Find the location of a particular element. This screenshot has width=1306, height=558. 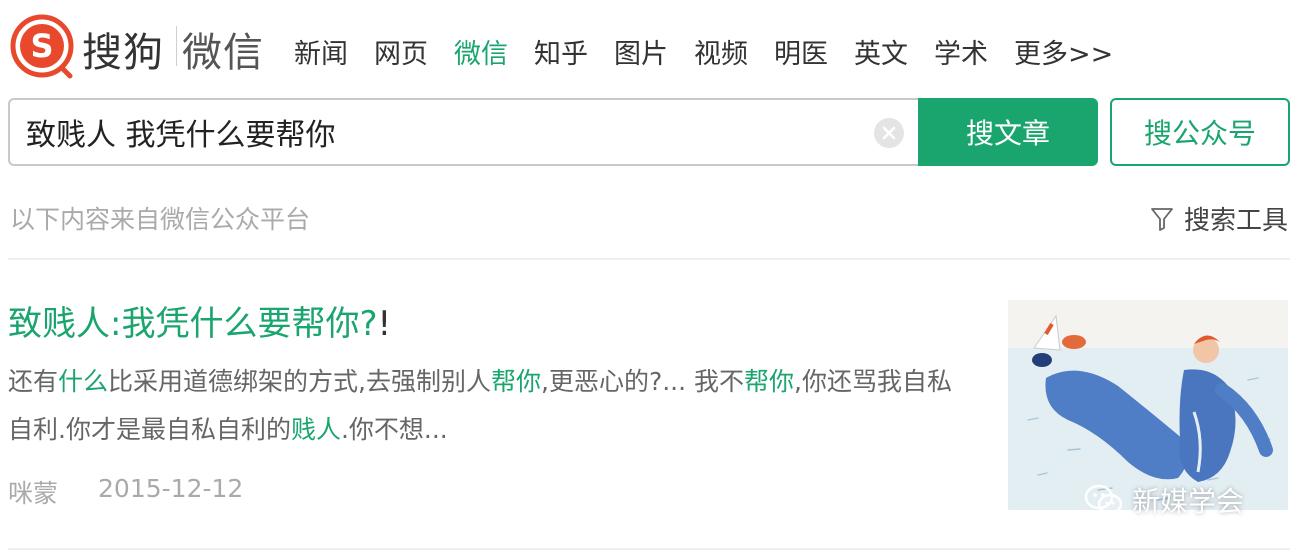

snippet-text: ,更恶心的?... 我不 is located at coordinates (643, 381).